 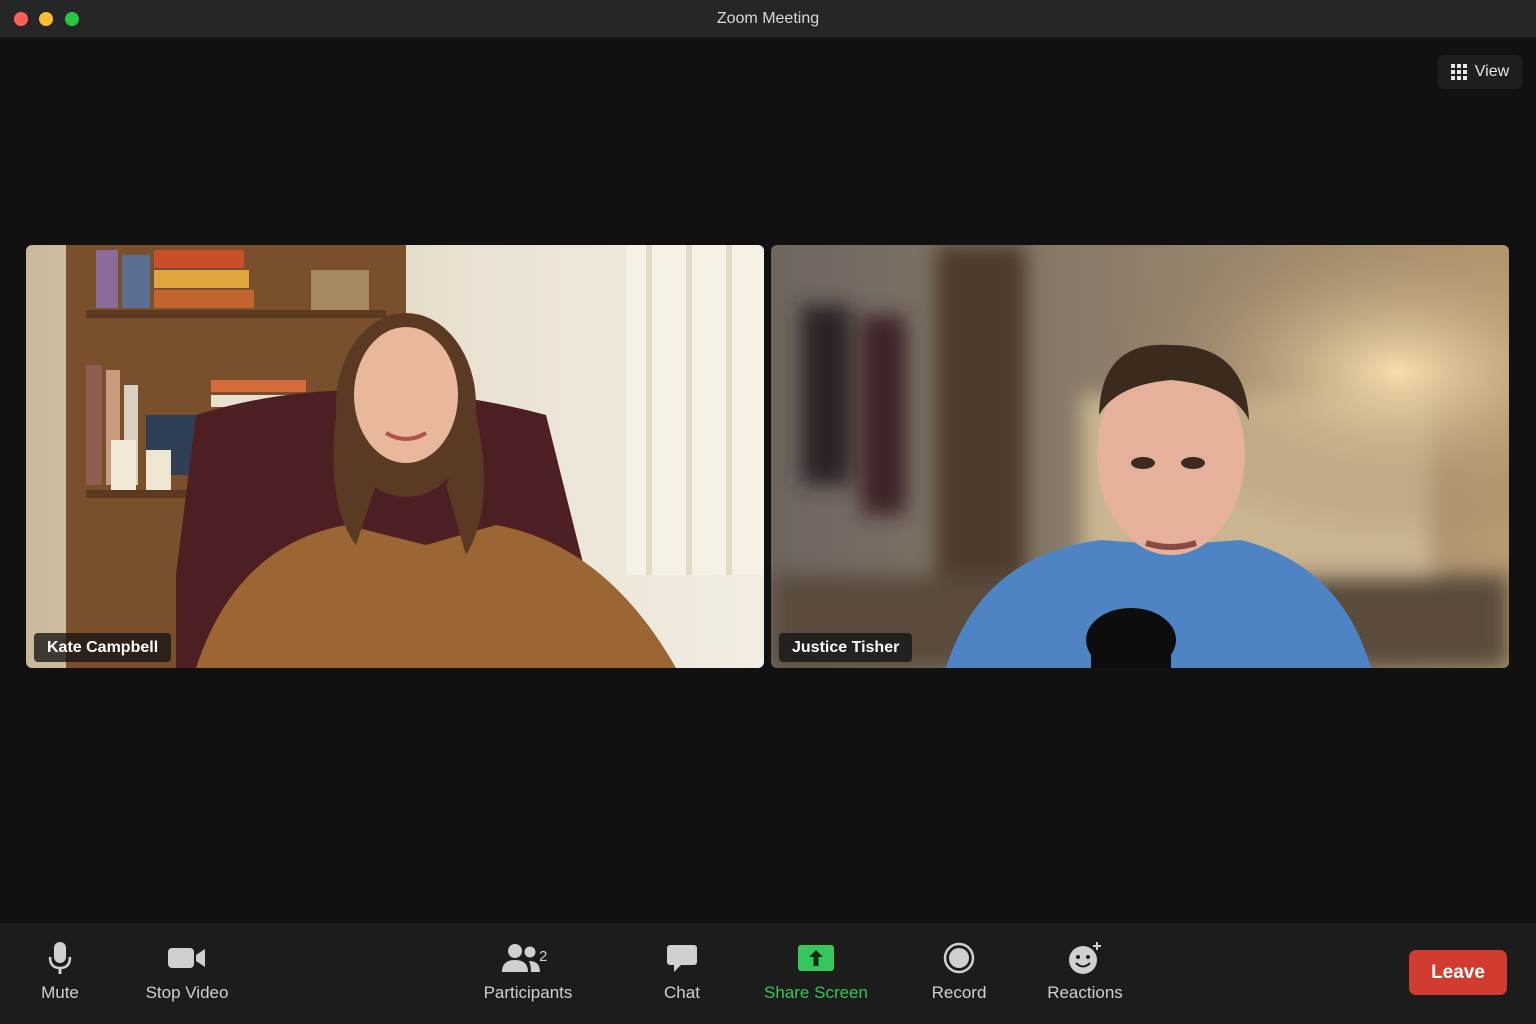 I want to click on participants-button: 2 Participants, so click(x=528, y=977).